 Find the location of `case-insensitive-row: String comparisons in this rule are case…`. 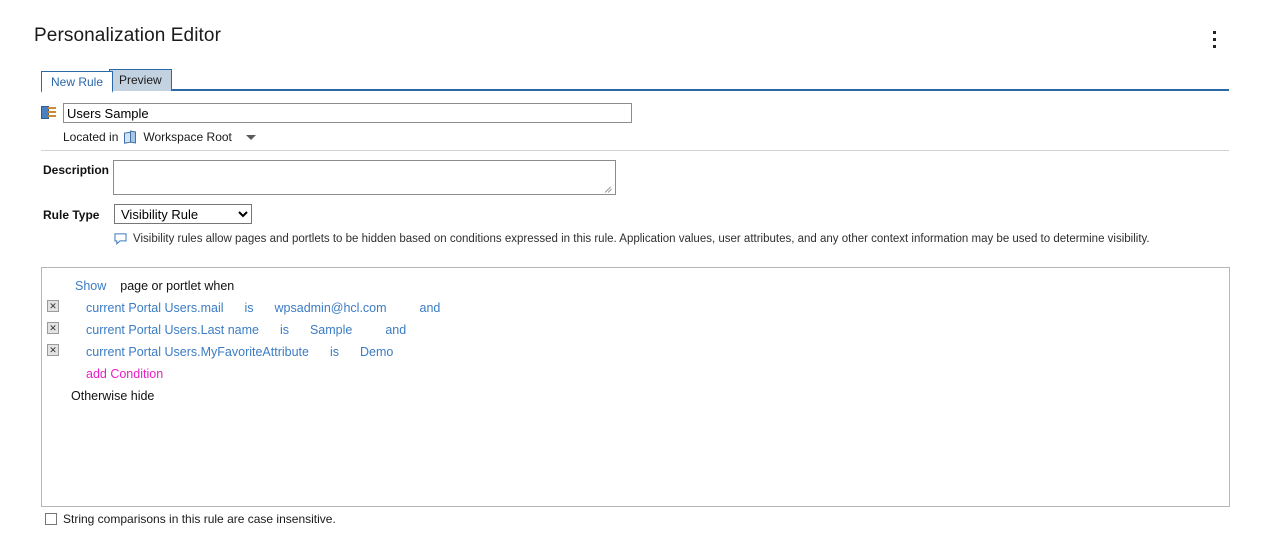

case-insensitive-row: String comparisons in this rule are case… is located at coordinates (190, 519).